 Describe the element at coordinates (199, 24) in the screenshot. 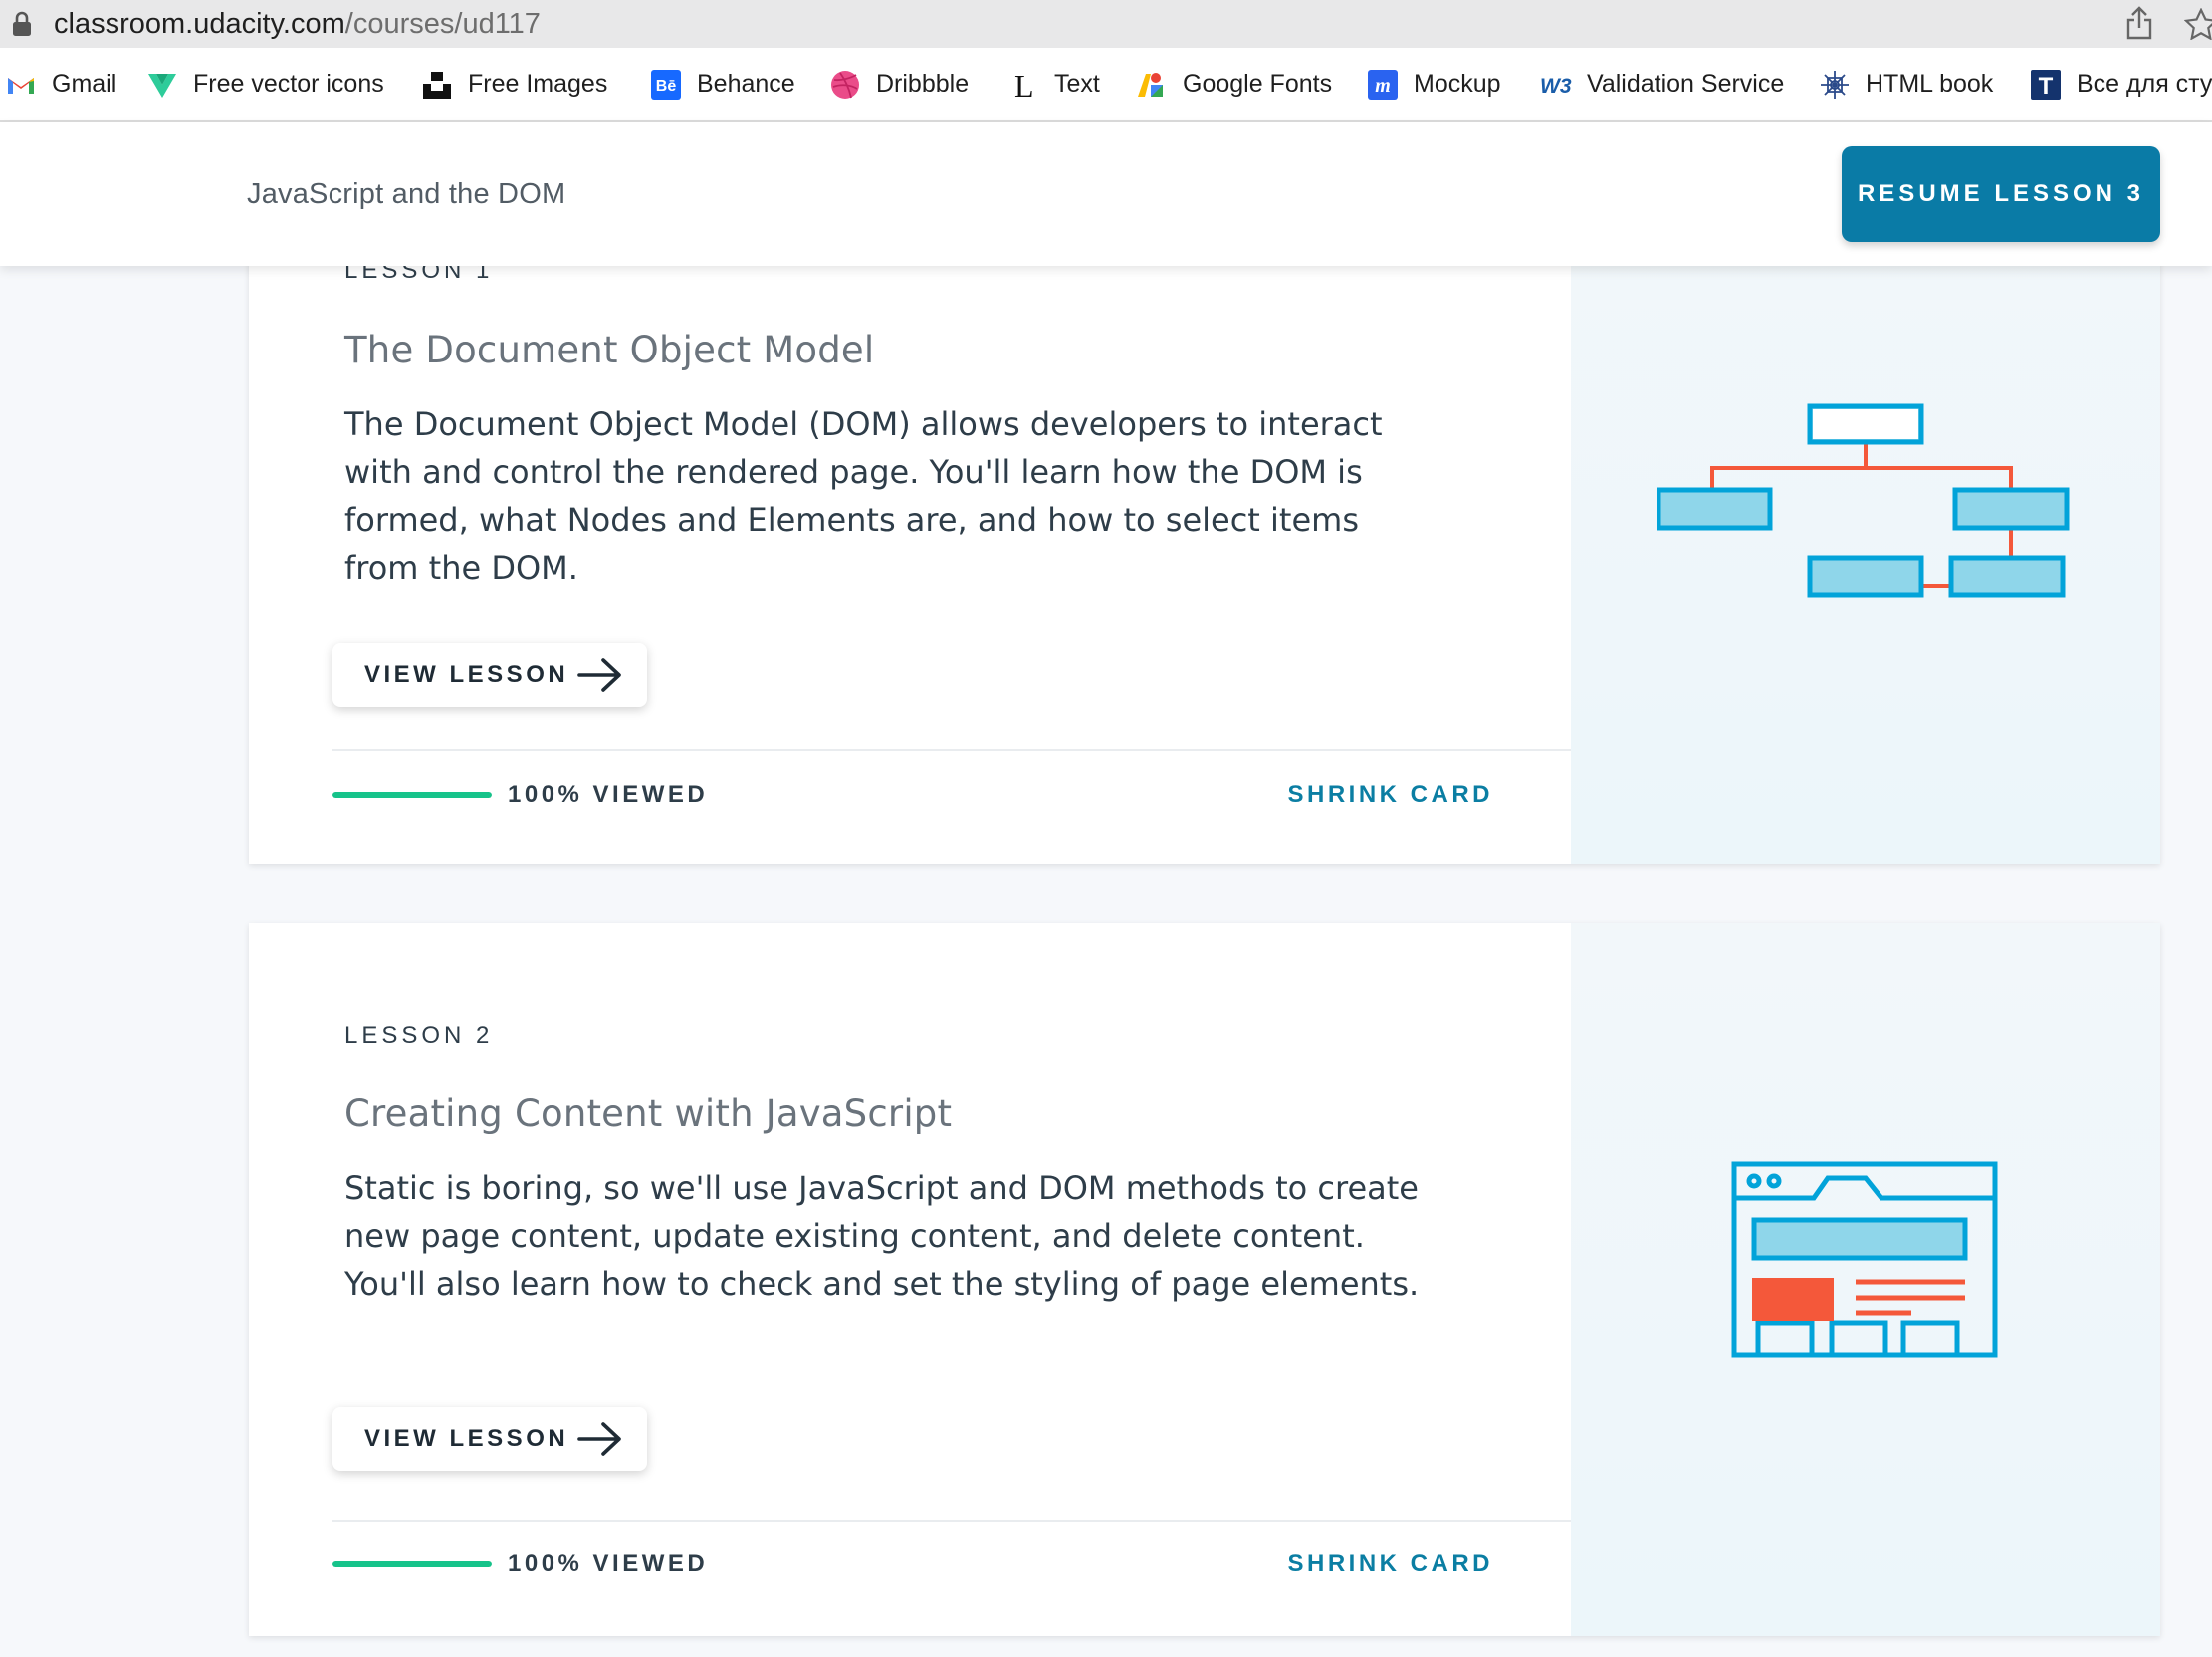

I see `url-host: classroom.udacity.com` at that location.